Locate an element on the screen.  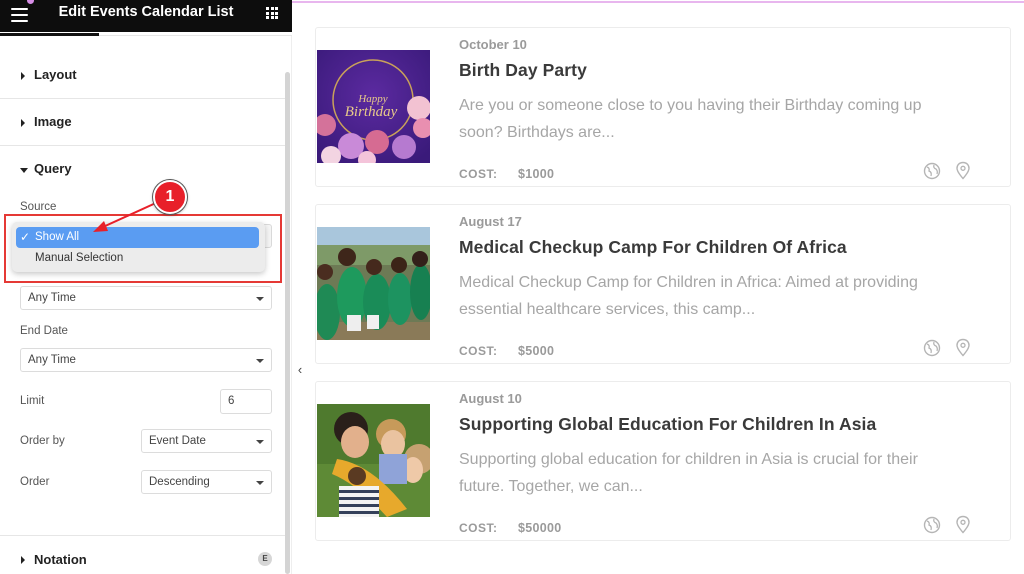
event-date: August 17 is located at coordinates (490, 221).